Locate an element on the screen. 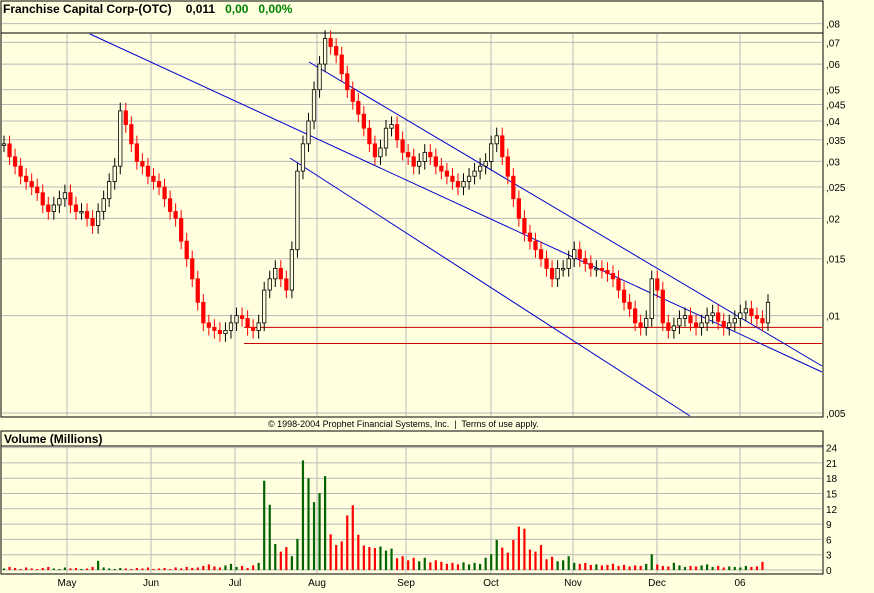 Image resolution: width=874 pixels, height=593 pixels. volume-y-tick-label: 6 is located at coordinates (829, 540).